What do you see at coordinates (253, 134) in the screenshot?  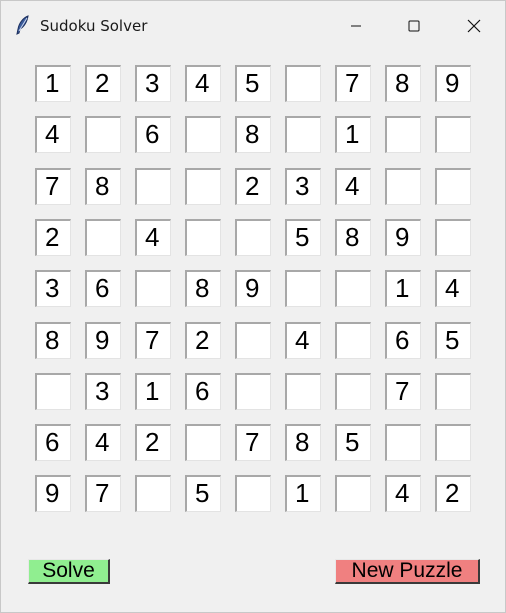 I see `sudoku-cell-r2-c5: 8` at bounding box center [253, 134].